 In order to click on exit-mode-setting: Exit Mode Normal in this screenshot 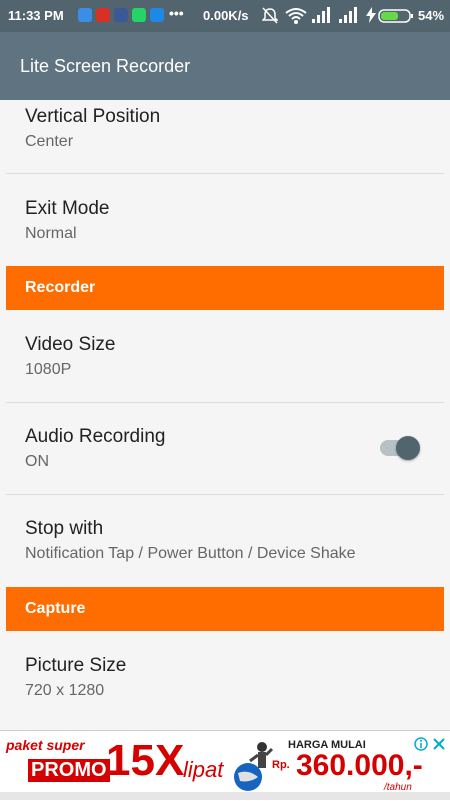, I will do `click(225, 220)`.